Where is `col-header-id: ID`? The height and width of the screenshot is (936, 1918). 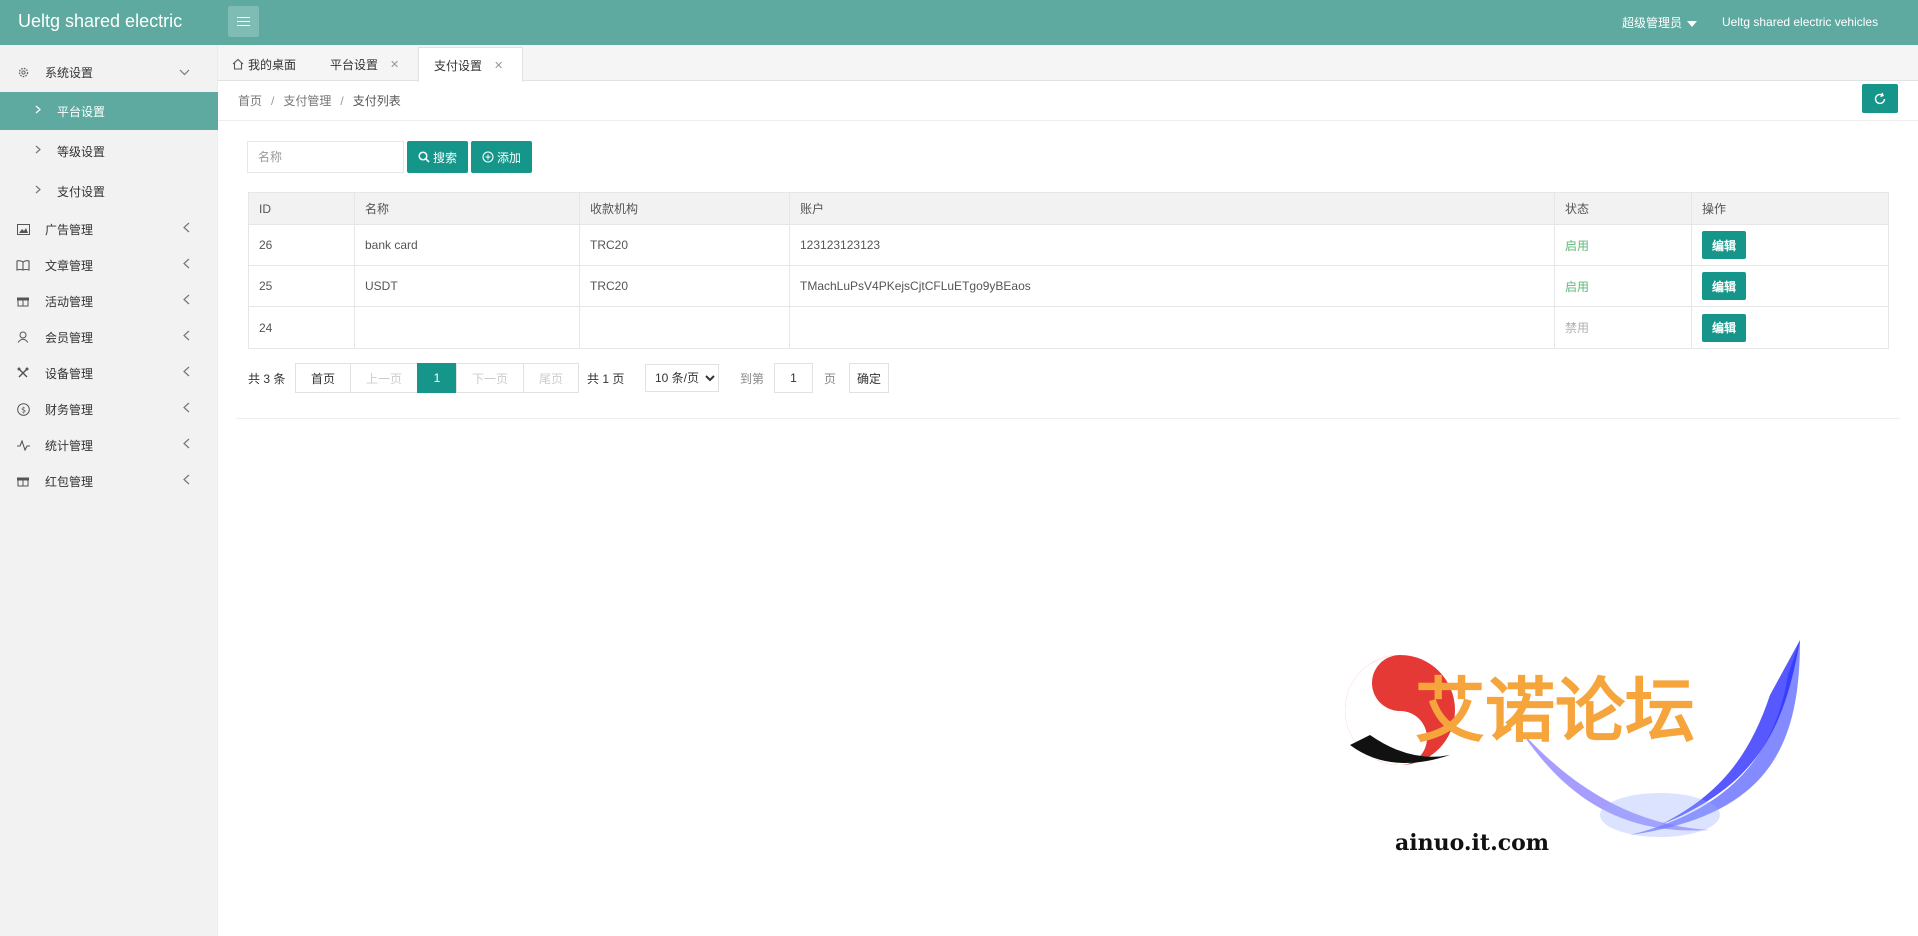 col-header-id: ID is located at coordinates (302, 208).